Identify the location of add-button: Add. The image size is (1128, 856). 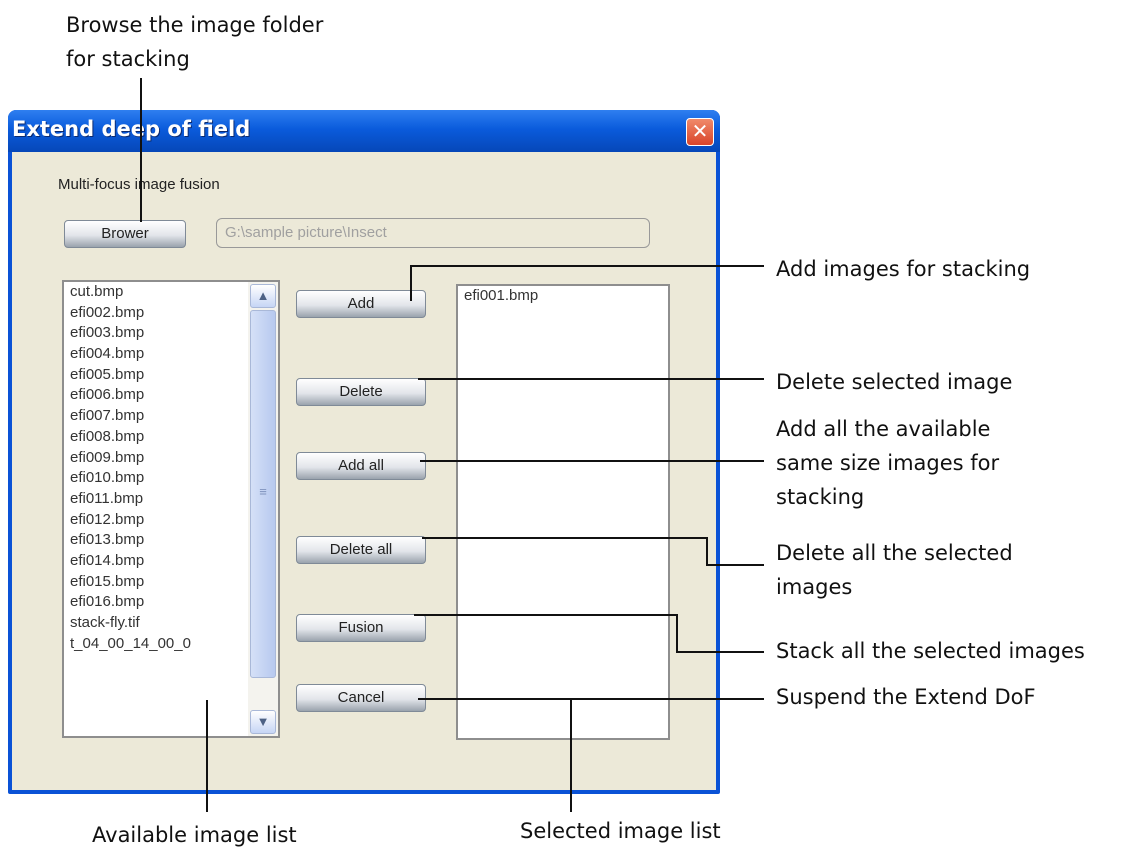
(361, 304).